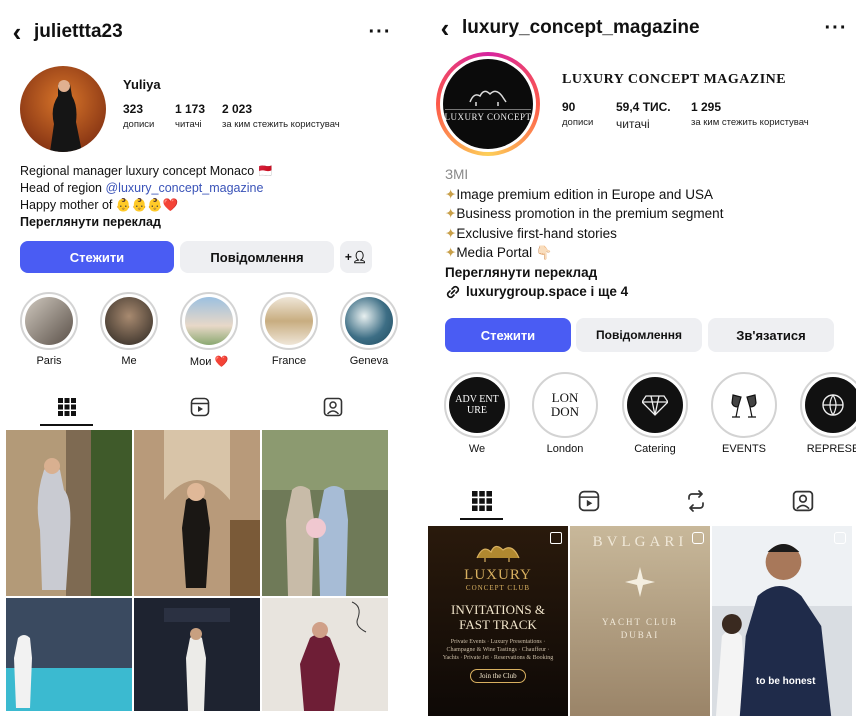 This screenshot has height=723, width=856. What do you see at coordinates (643, 115) in the screenshot?
I see `stat-followers: 59,4 ТИС. читачі` at bounding box center [643, 115].